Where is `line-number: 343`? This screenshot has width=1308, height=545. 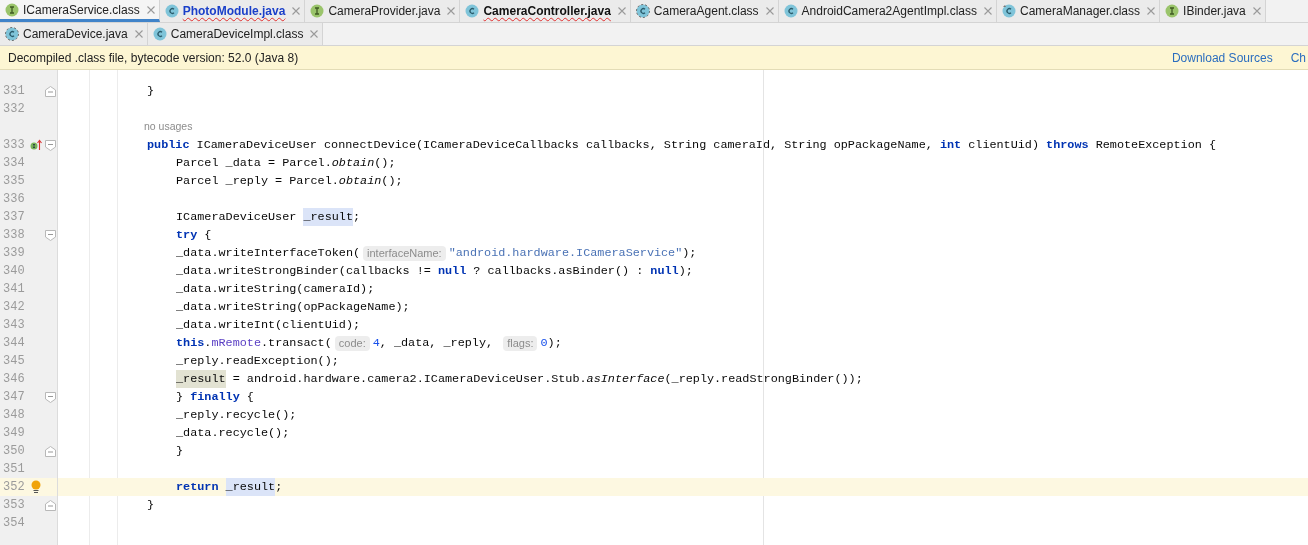 line-number: 343 is located at coordinates (14, 325).